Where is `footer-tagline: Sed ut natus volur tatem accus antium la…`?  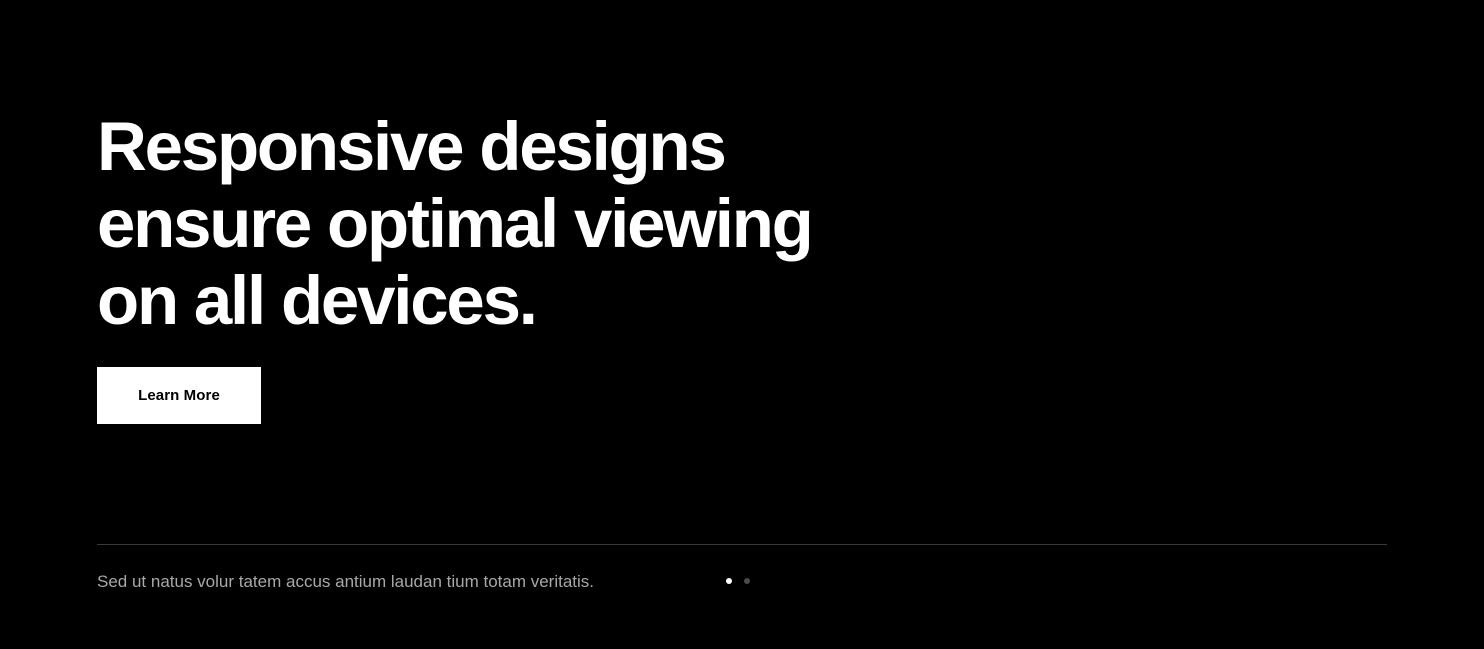
footer-tagline: Sed ut natus volur tatem accus antium la… is located at coordinates (346, 581).